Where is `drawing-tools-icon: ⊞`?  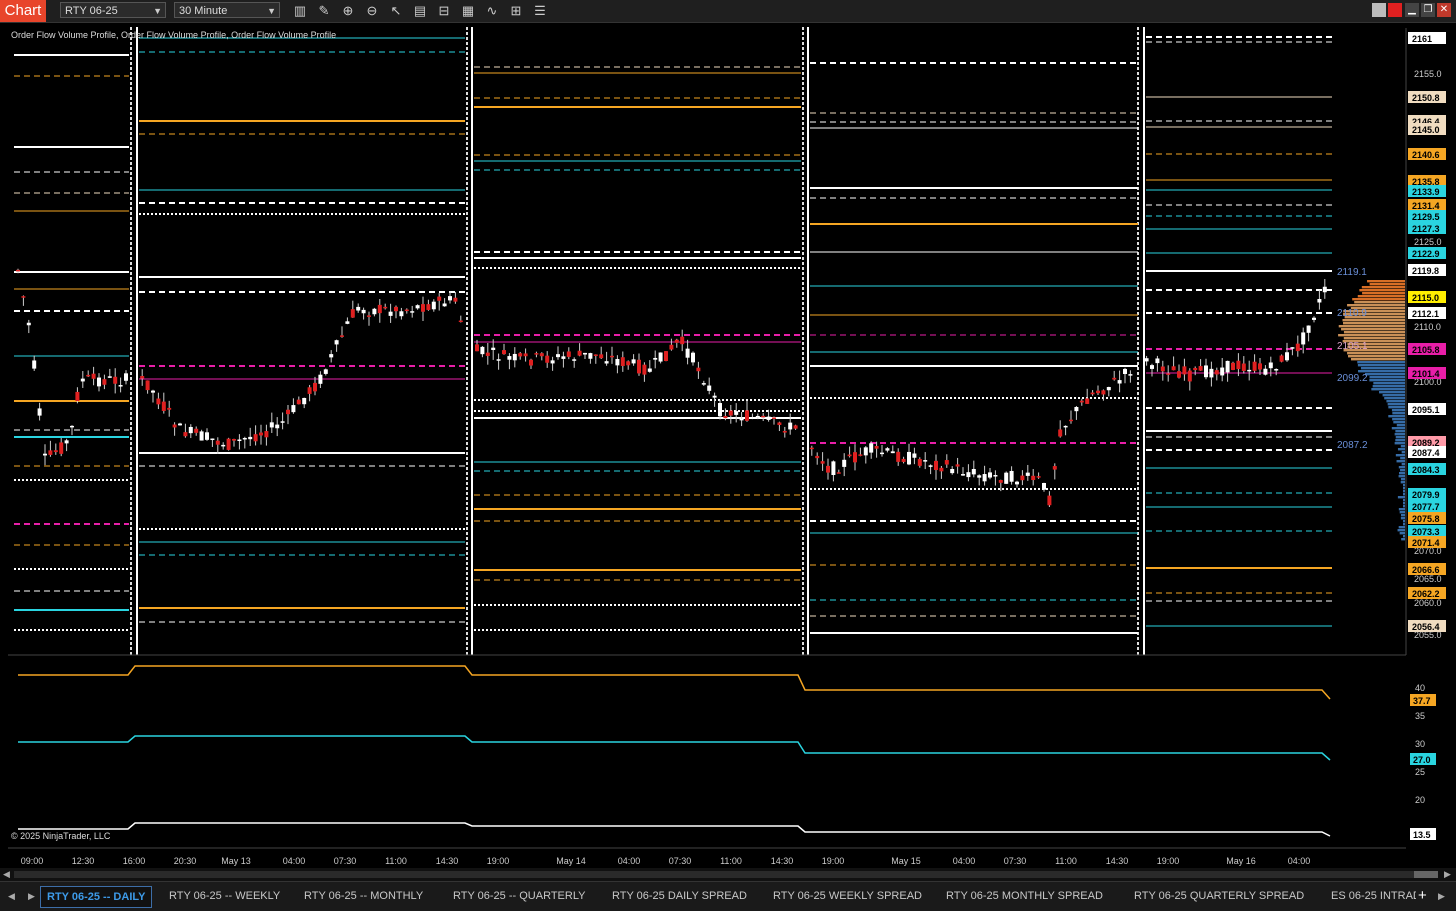 drawing-tools-icon: ⊞ is located at coordinates (516, 11).